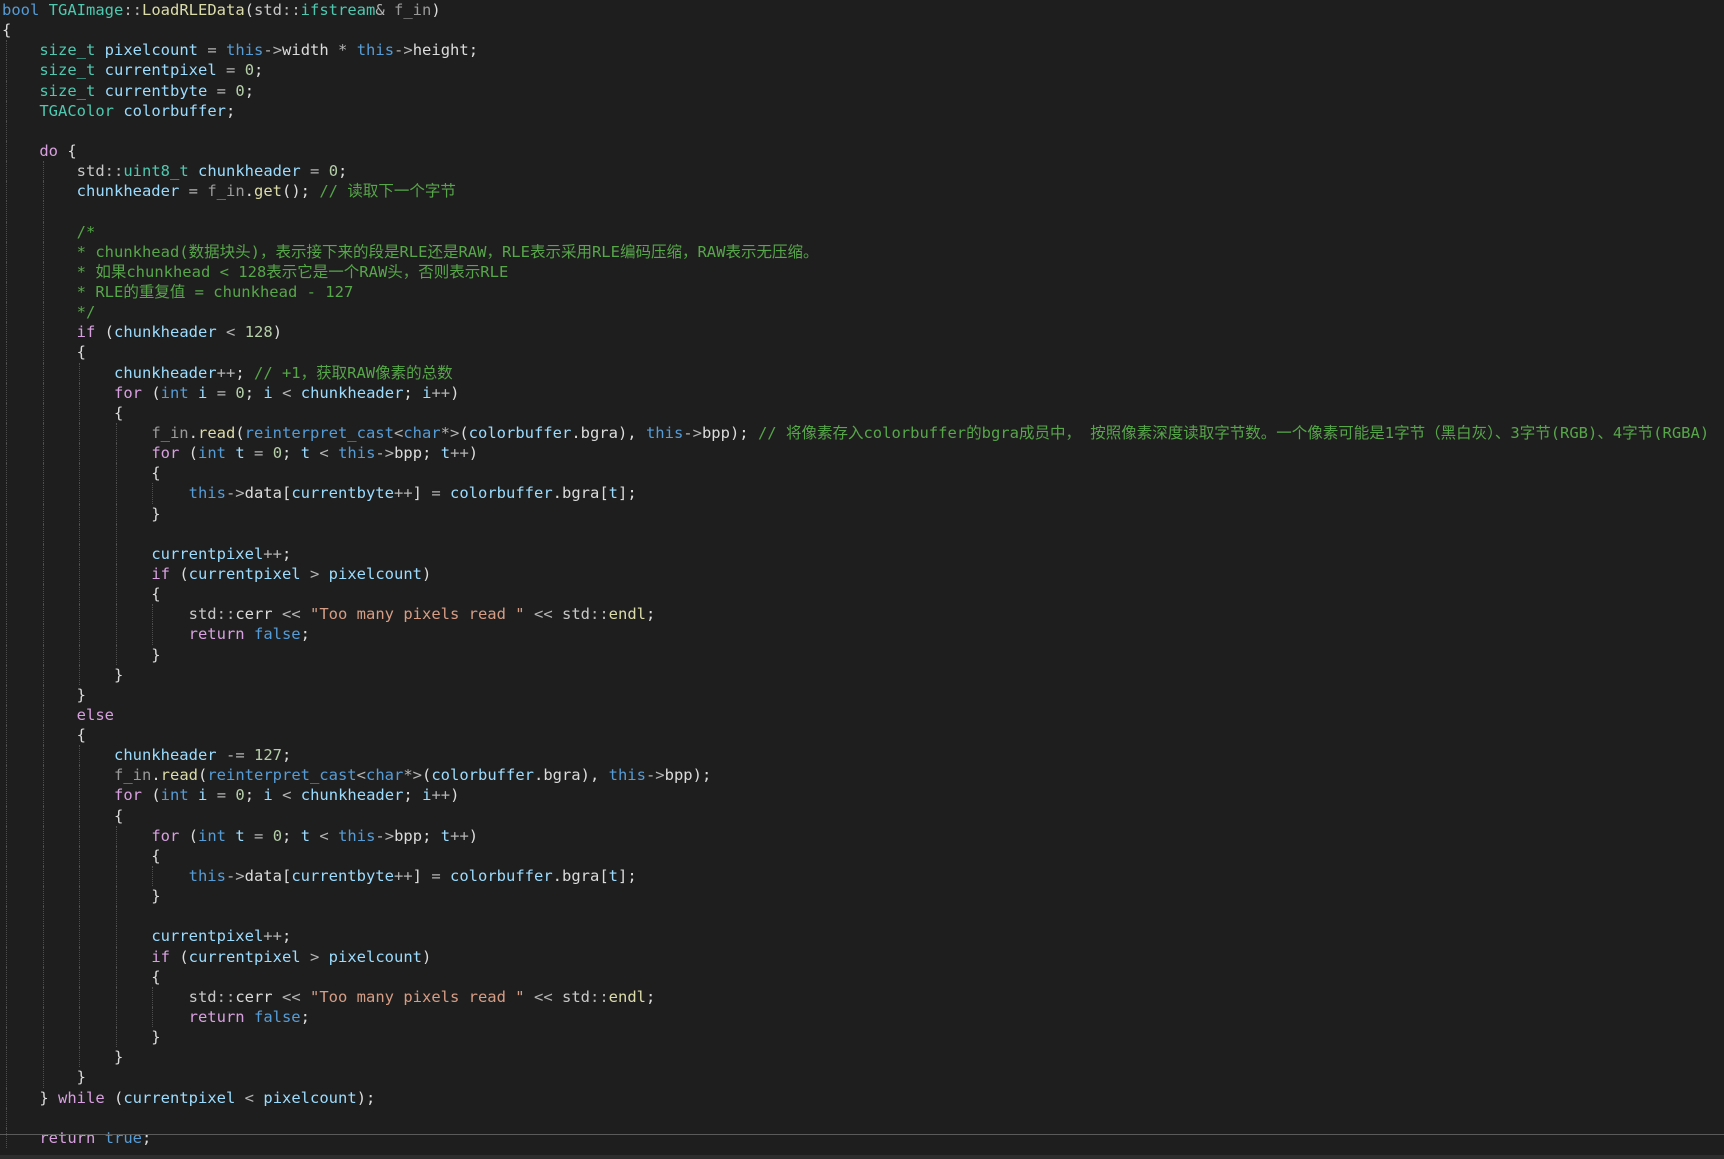 The image size is (1724, 1159). Describe the element at coordinates (863, 110) in the screenshot. I see `code-line: TGAColor colorbuffer;` at that location.